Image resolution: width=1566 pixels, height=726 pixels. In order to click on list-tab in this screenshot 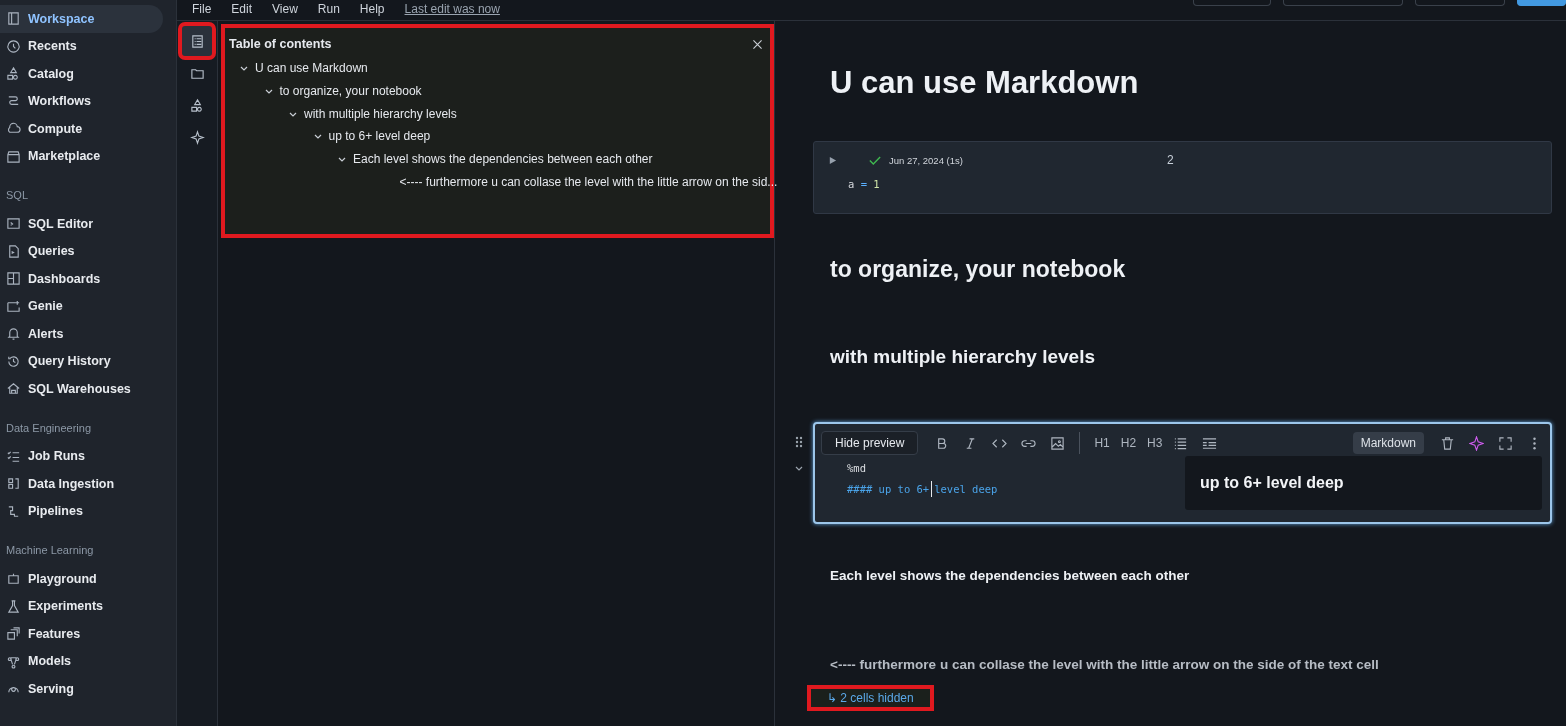, I will do `click(197, 41)`.